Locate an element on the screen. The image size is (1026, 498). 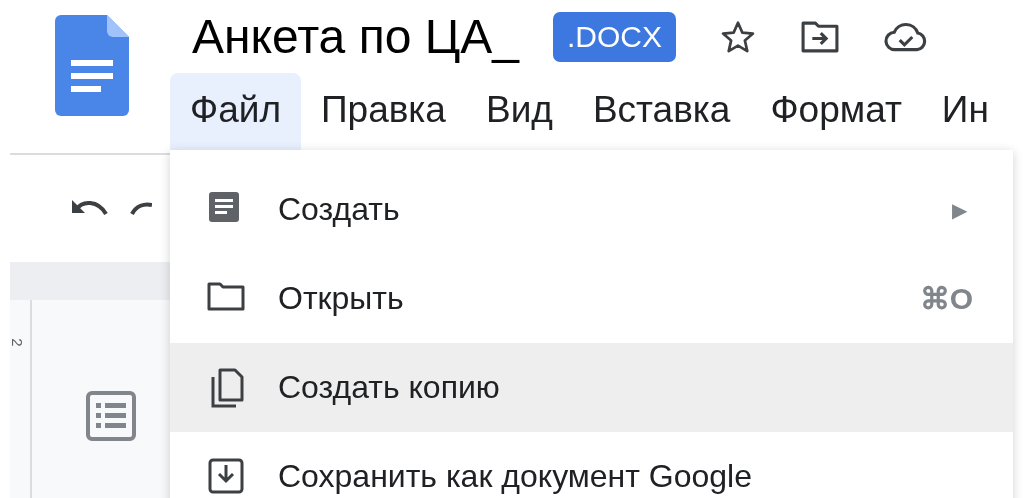
ruler-number: 2 is located at coordinates (17, 342).